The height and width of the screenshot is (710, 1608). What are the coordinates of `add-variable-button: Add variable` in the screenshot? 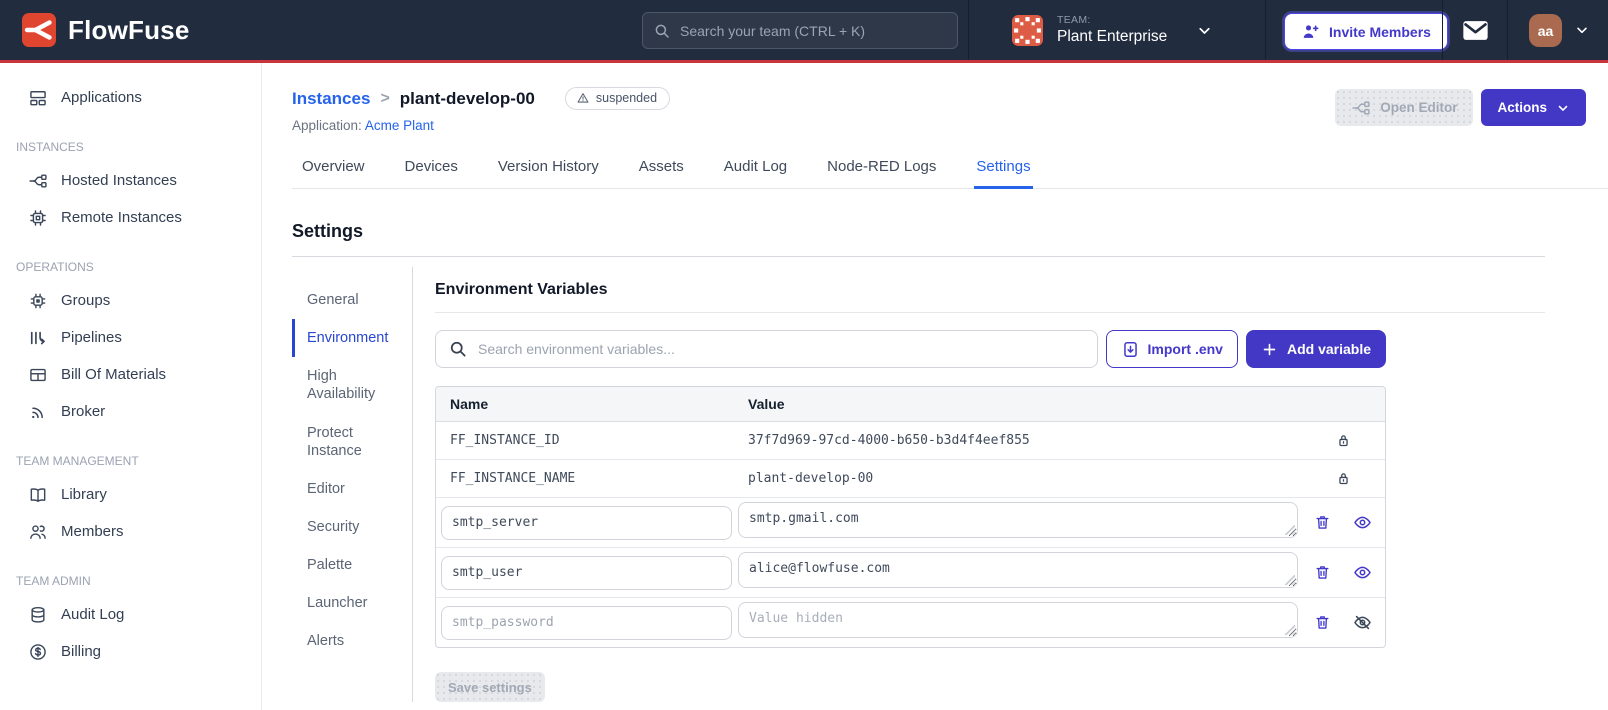 It's located at (1315, 349).